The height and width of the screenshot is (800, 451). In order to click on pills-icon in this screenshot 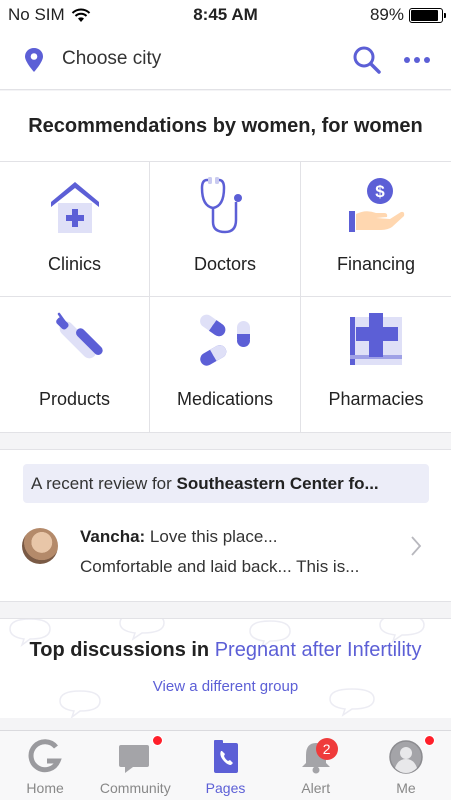, I will do `click(225, 340)`.